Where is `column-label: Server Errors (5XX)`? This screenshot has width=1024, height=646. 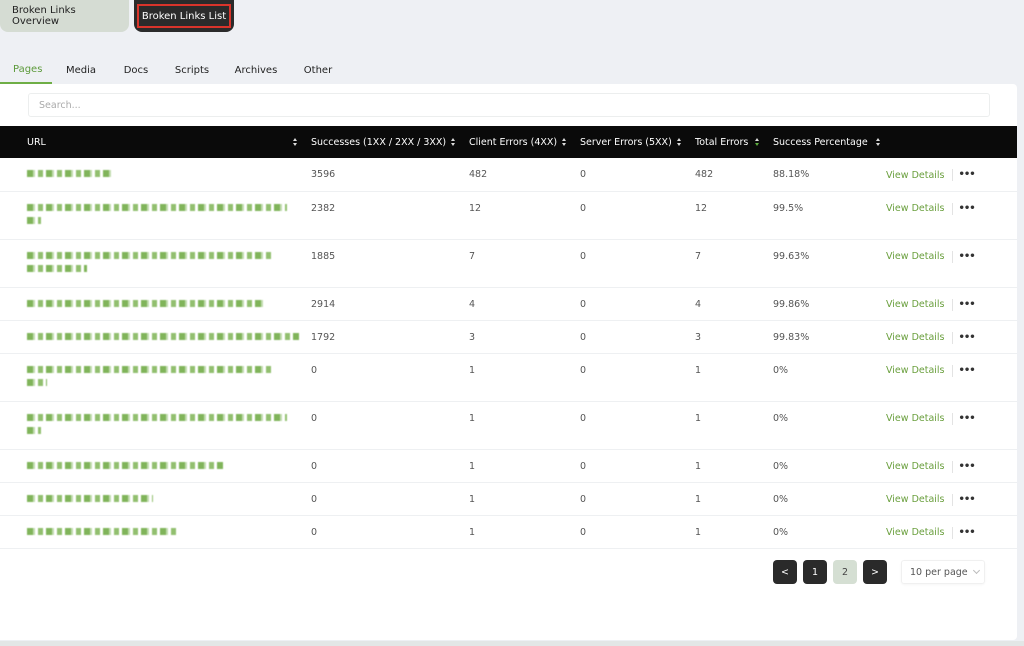 column-label: Server Errors (5XX) is located at coordinates (626, 142).